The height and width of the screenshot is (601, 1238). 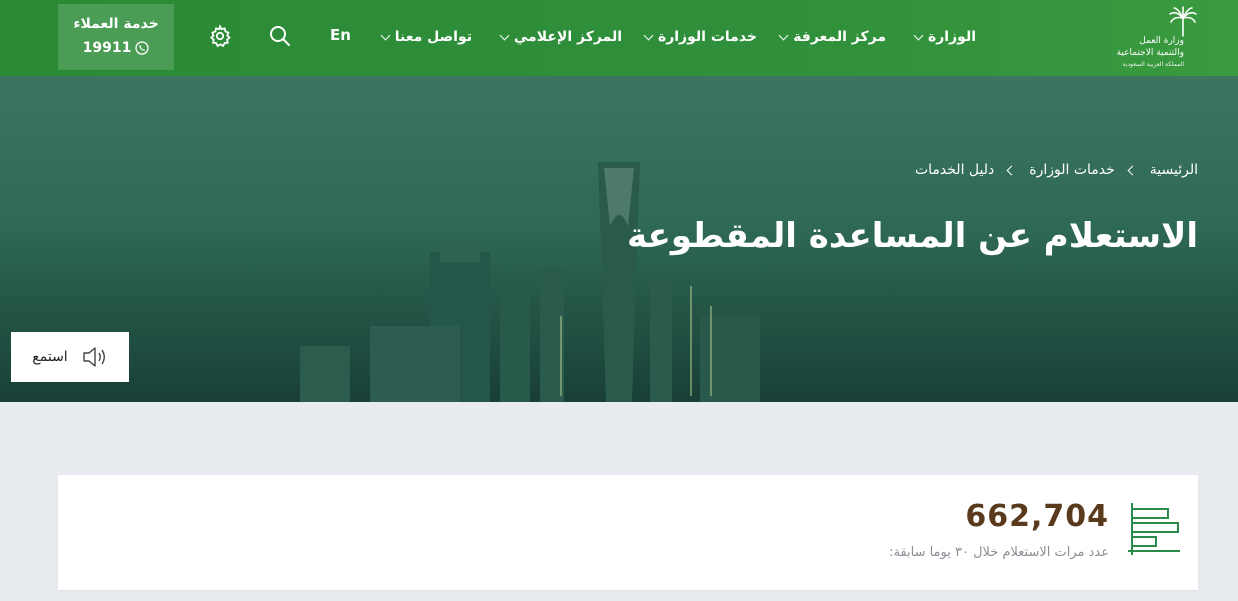 What do you see at coordinates (70, 357) in the screenshot?
I see `listen-button: استمع` at bounding box center [70, 357].